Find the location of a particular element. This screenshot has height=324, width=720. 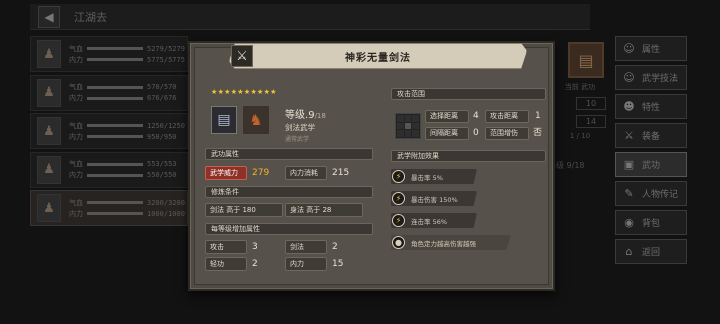

mp-value: 5775/5775 is located at coordinates (166, 59).